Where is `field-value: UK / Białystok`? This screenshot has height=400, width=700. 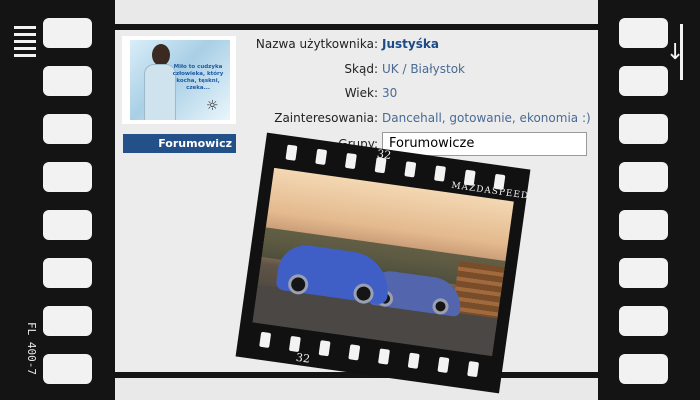 field-value: UK / Białystok is located at coordinates (424, 69).